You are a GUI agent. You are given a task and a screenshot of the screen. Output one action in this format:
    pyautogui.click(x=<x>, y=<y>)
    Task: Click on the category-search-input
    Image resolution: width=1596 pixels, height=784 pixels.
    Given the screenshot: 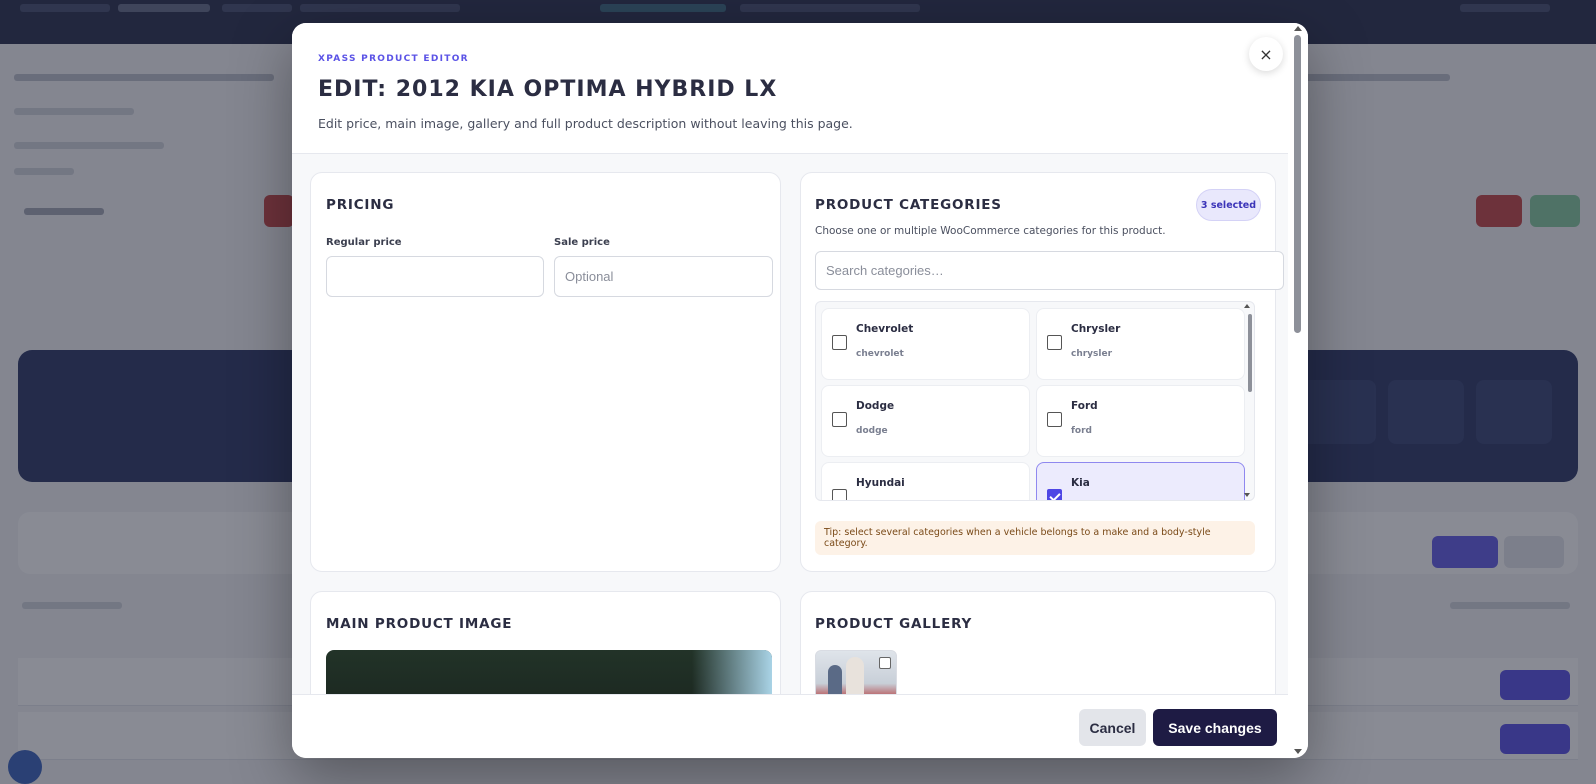 What is the action you would take?
    pyautogui.click(x=1049, y=270)
    